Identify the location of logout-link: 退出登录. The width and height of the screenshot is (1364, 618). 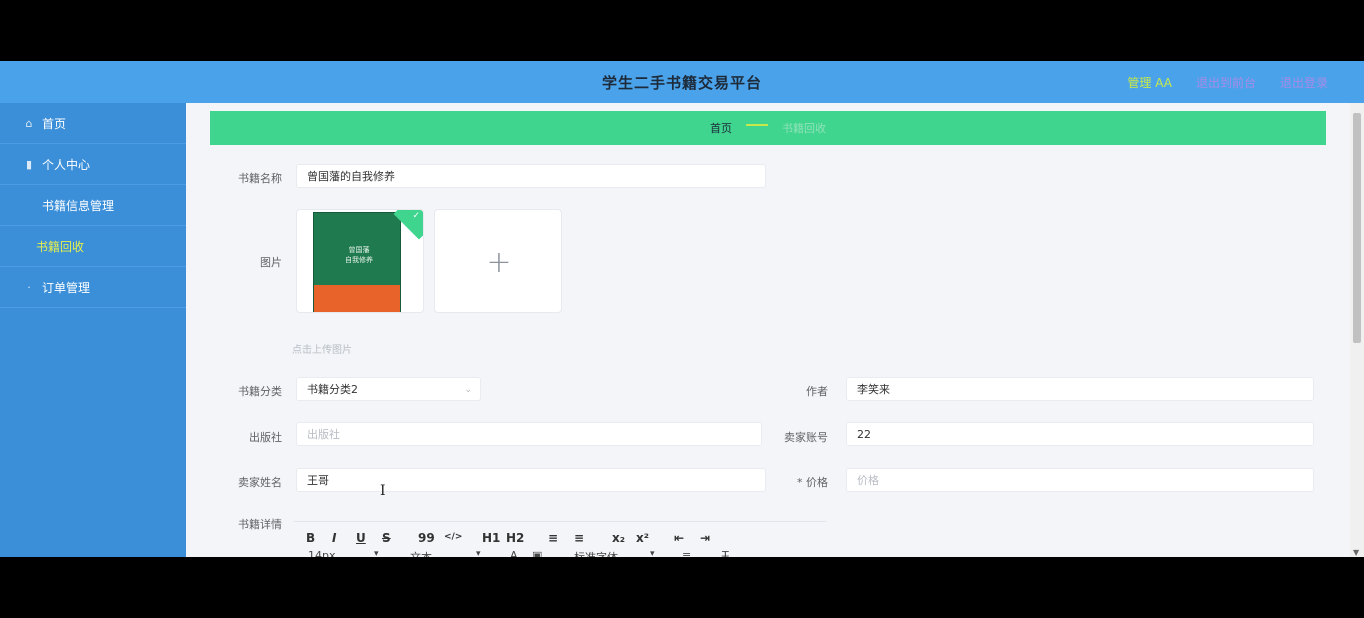
(1304, 82).